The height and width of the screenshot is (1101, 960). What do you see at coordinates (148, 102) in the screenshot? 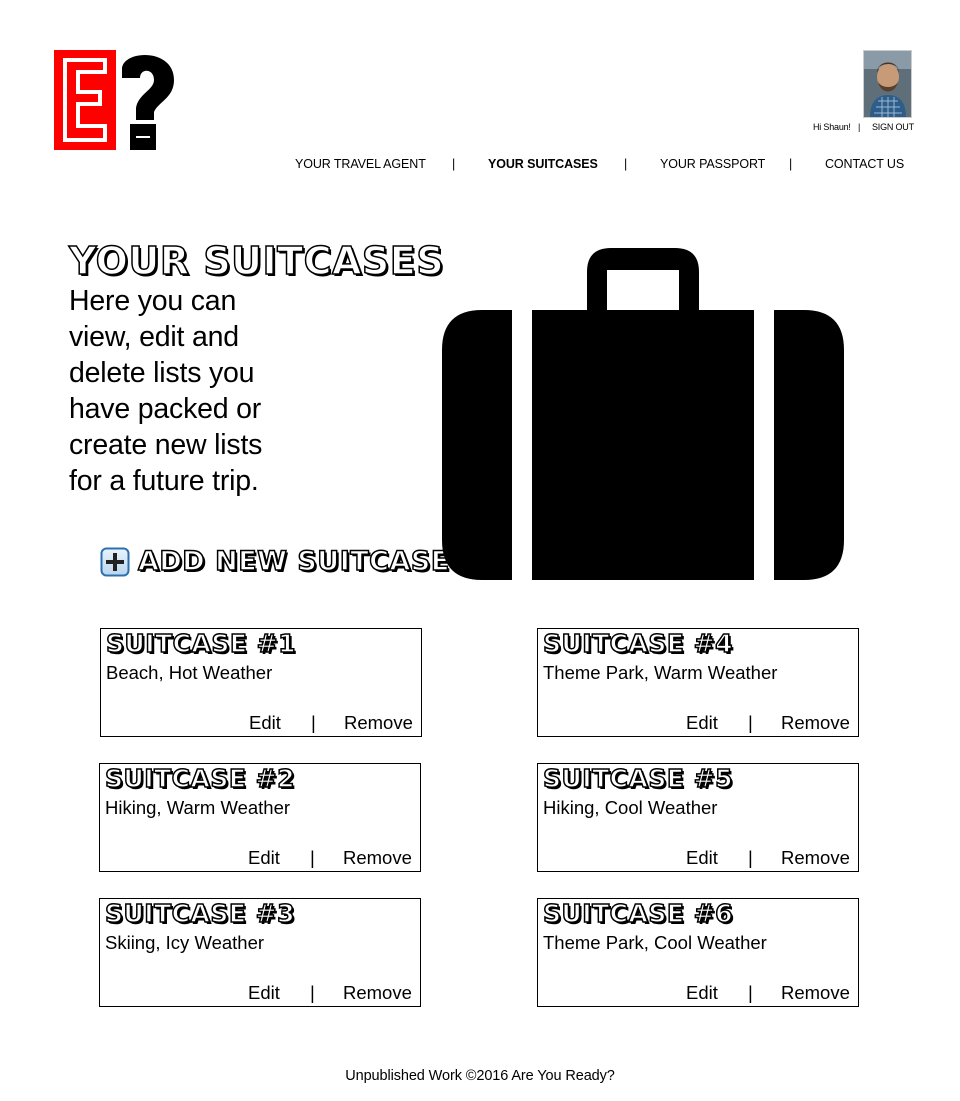
I see `logo-question-mark` at bounding box center [148, 102].